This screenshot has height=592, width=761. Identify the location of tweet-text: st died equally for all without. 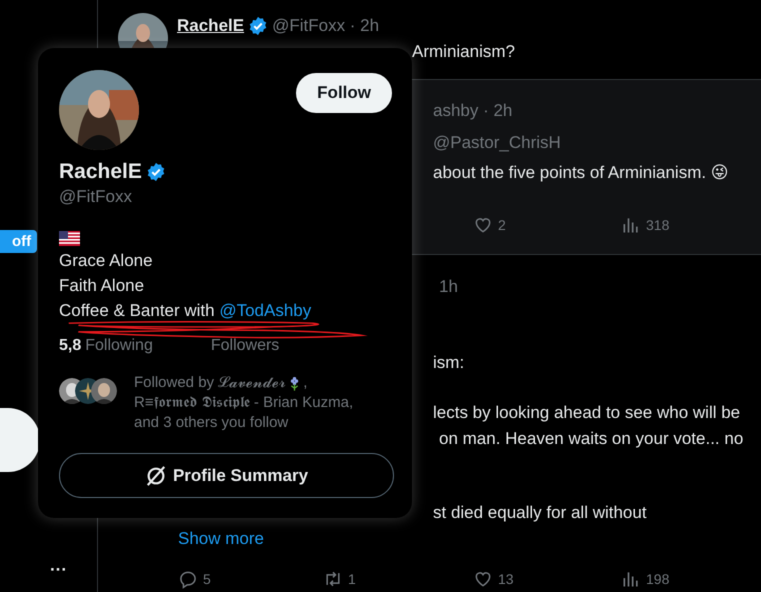
(540, 513).